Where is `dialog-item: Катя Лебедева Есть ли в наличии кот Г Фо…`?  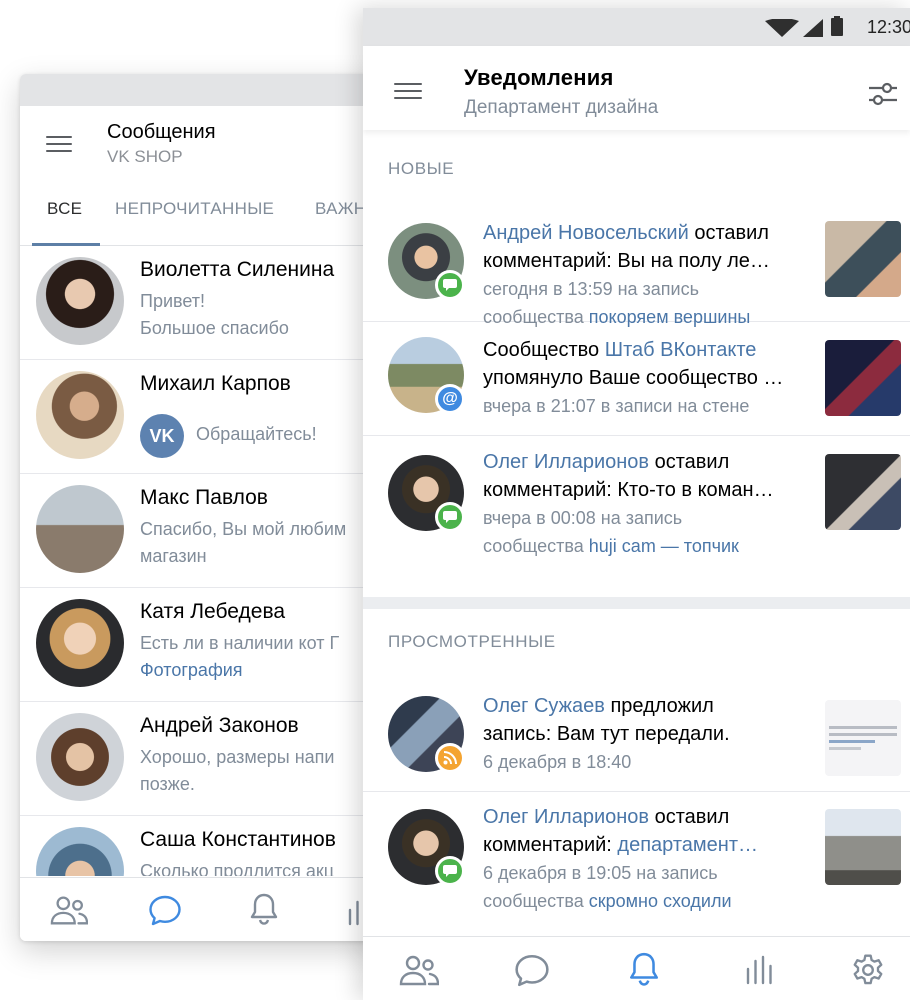
dialog-item: Катя Лебедева Есть ли в наличии кот Г Фо… is located at coordinates (220, 645).